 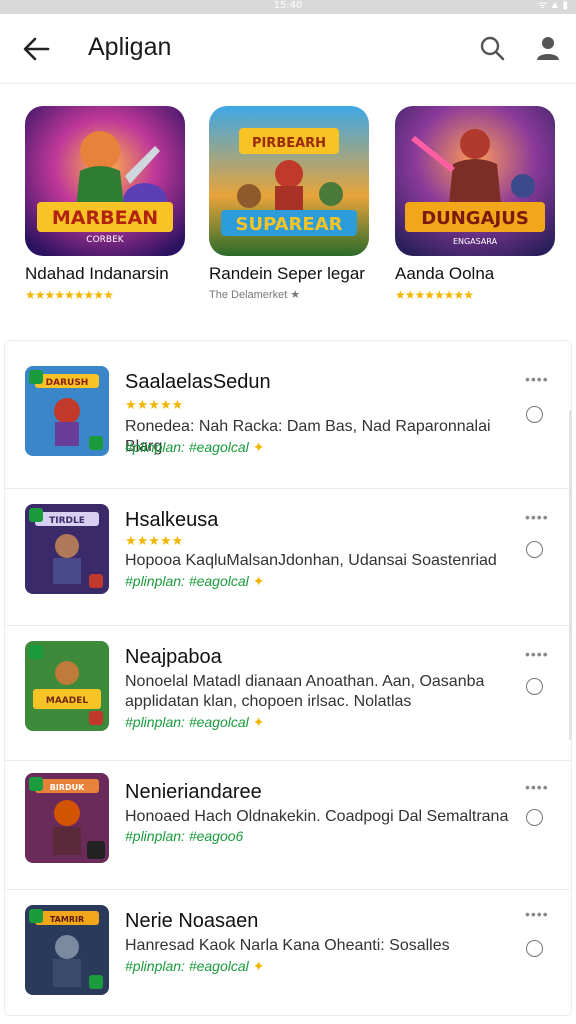 What do you see at coordinates (172, 520) in the screenshot?
I see `app-title: Hsalkeusa` at bounding box center [172, 520].